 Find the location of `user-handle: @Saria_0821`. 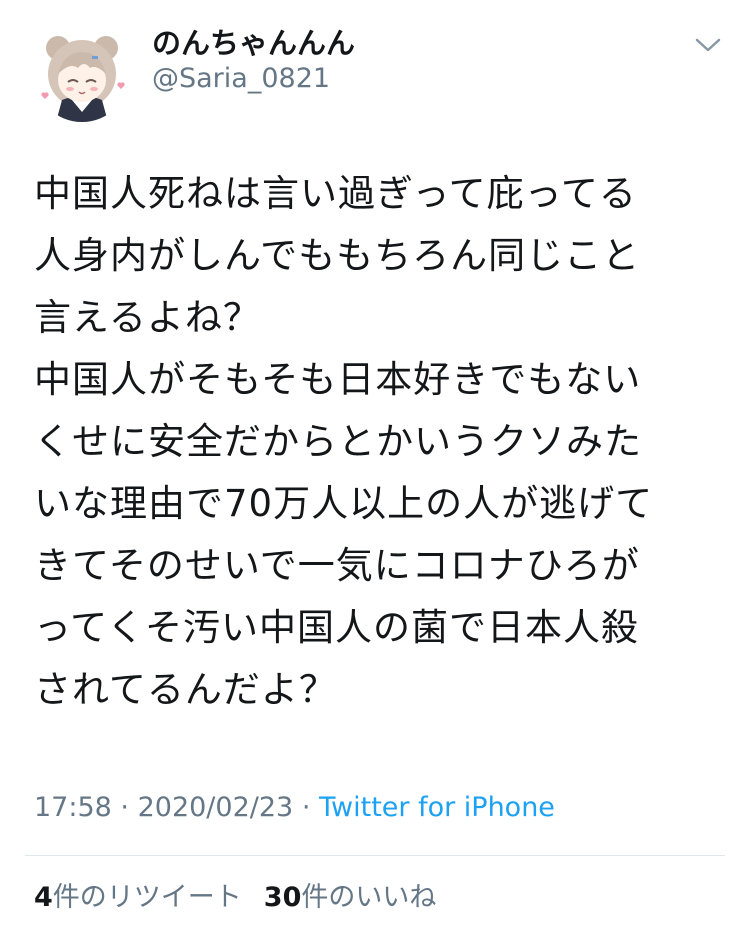

user-handle: @Saria_0821 is located at coordinates (241, 79).